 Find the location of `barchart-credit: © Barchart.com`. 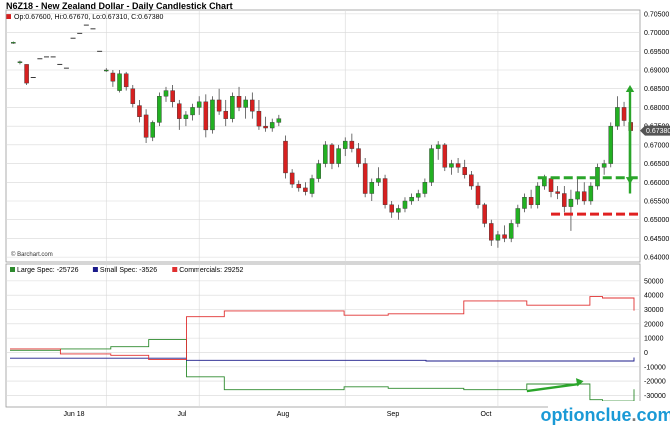

barchart-credit: © Barchart.com is located at coordinates (32, 254).